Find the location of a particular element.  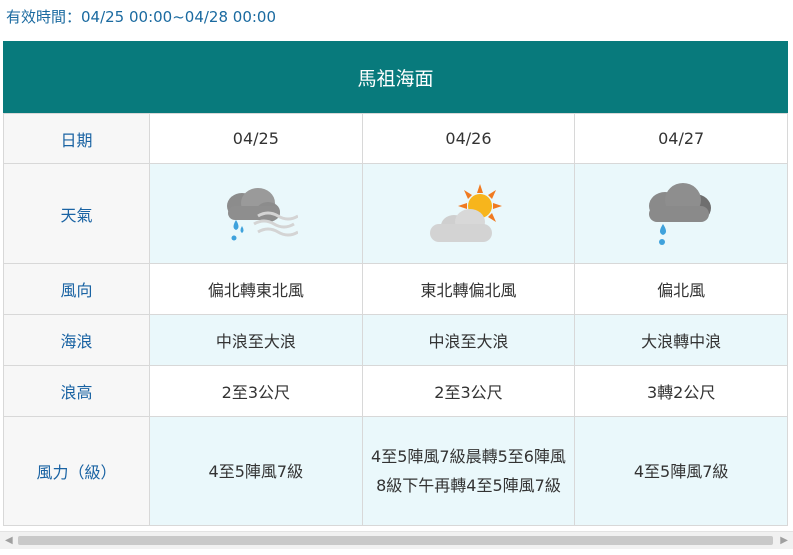

wind-force-cell-1: 4至5陣風7級 is located at coordinates (256, 471).